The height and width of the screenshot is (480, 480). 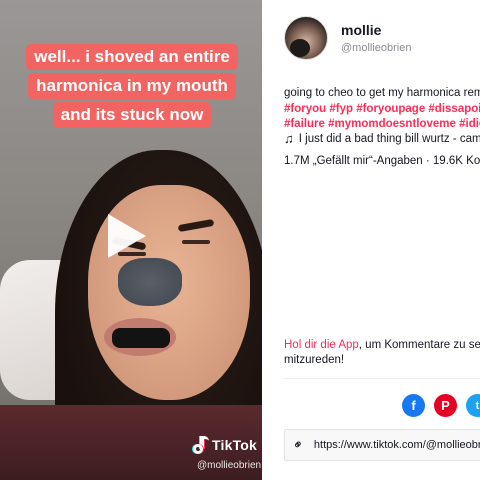 I want to click on link-icon: ⚭, so click(x=298, y=444).